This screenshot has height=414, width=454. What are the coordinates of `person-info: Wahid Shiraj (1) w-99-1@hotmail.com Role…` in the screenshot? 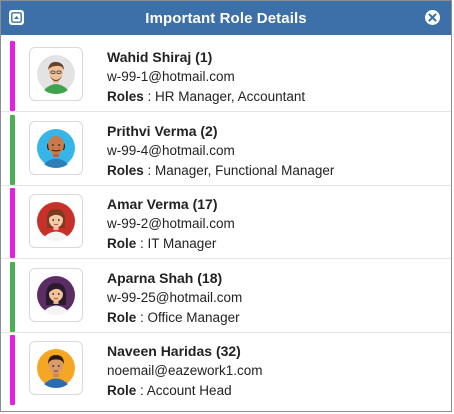 It's located at (206, 77).